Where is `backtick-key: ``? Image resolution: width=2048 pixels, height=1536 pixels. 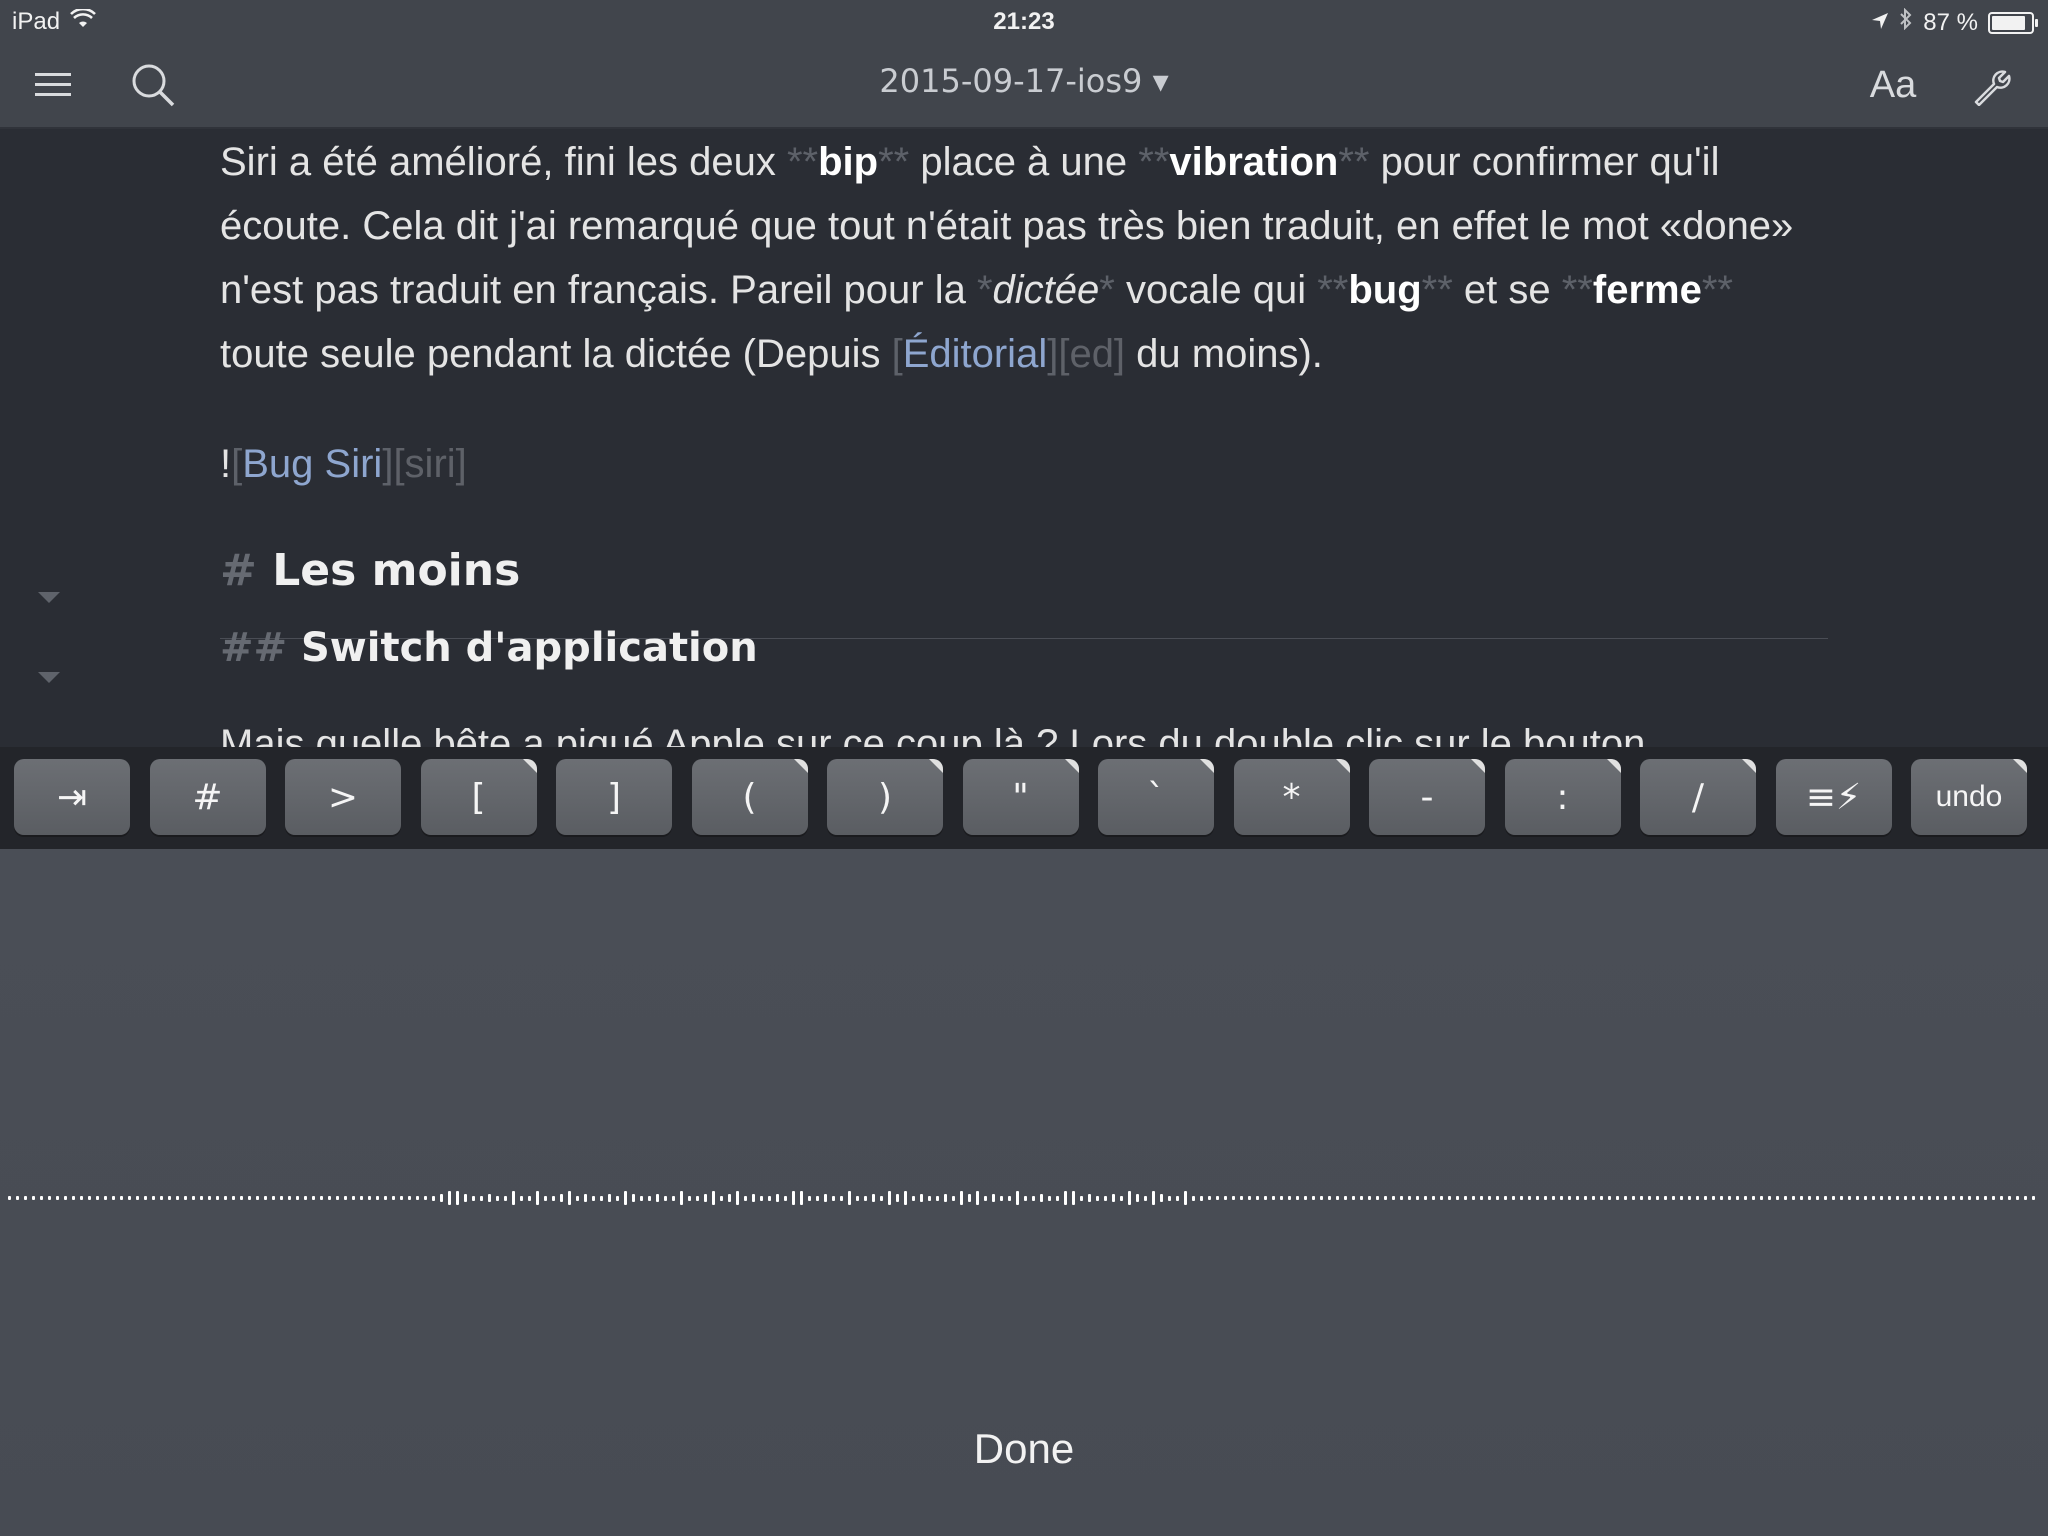 backtick-key: ` is located at coordinates (1156, 797).